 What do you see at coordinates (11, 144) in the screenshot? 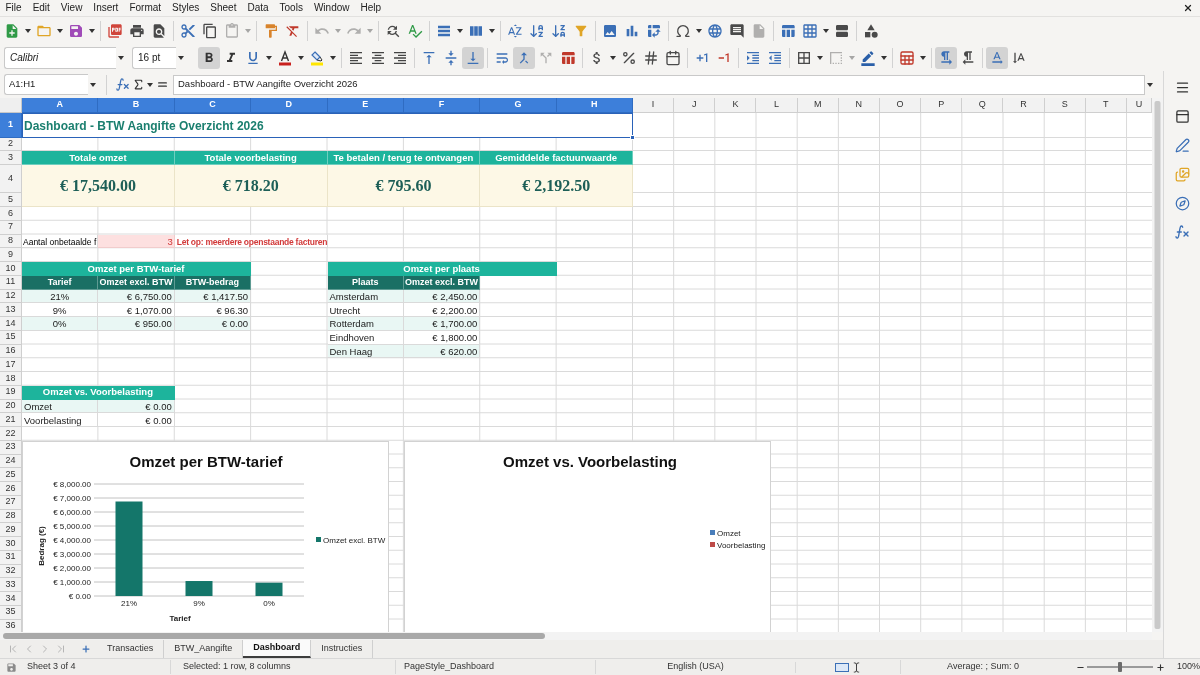
I see `row-header: 2` at bounding box center [11, 144].